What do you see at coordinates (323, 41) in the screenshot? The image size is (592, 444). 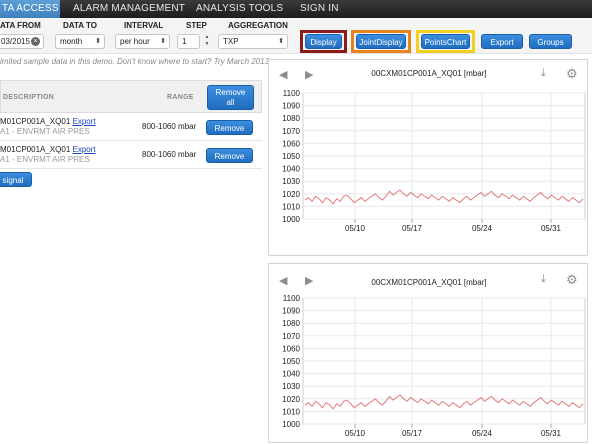 I see `display-button: Display` at bounding box center [323, 41].